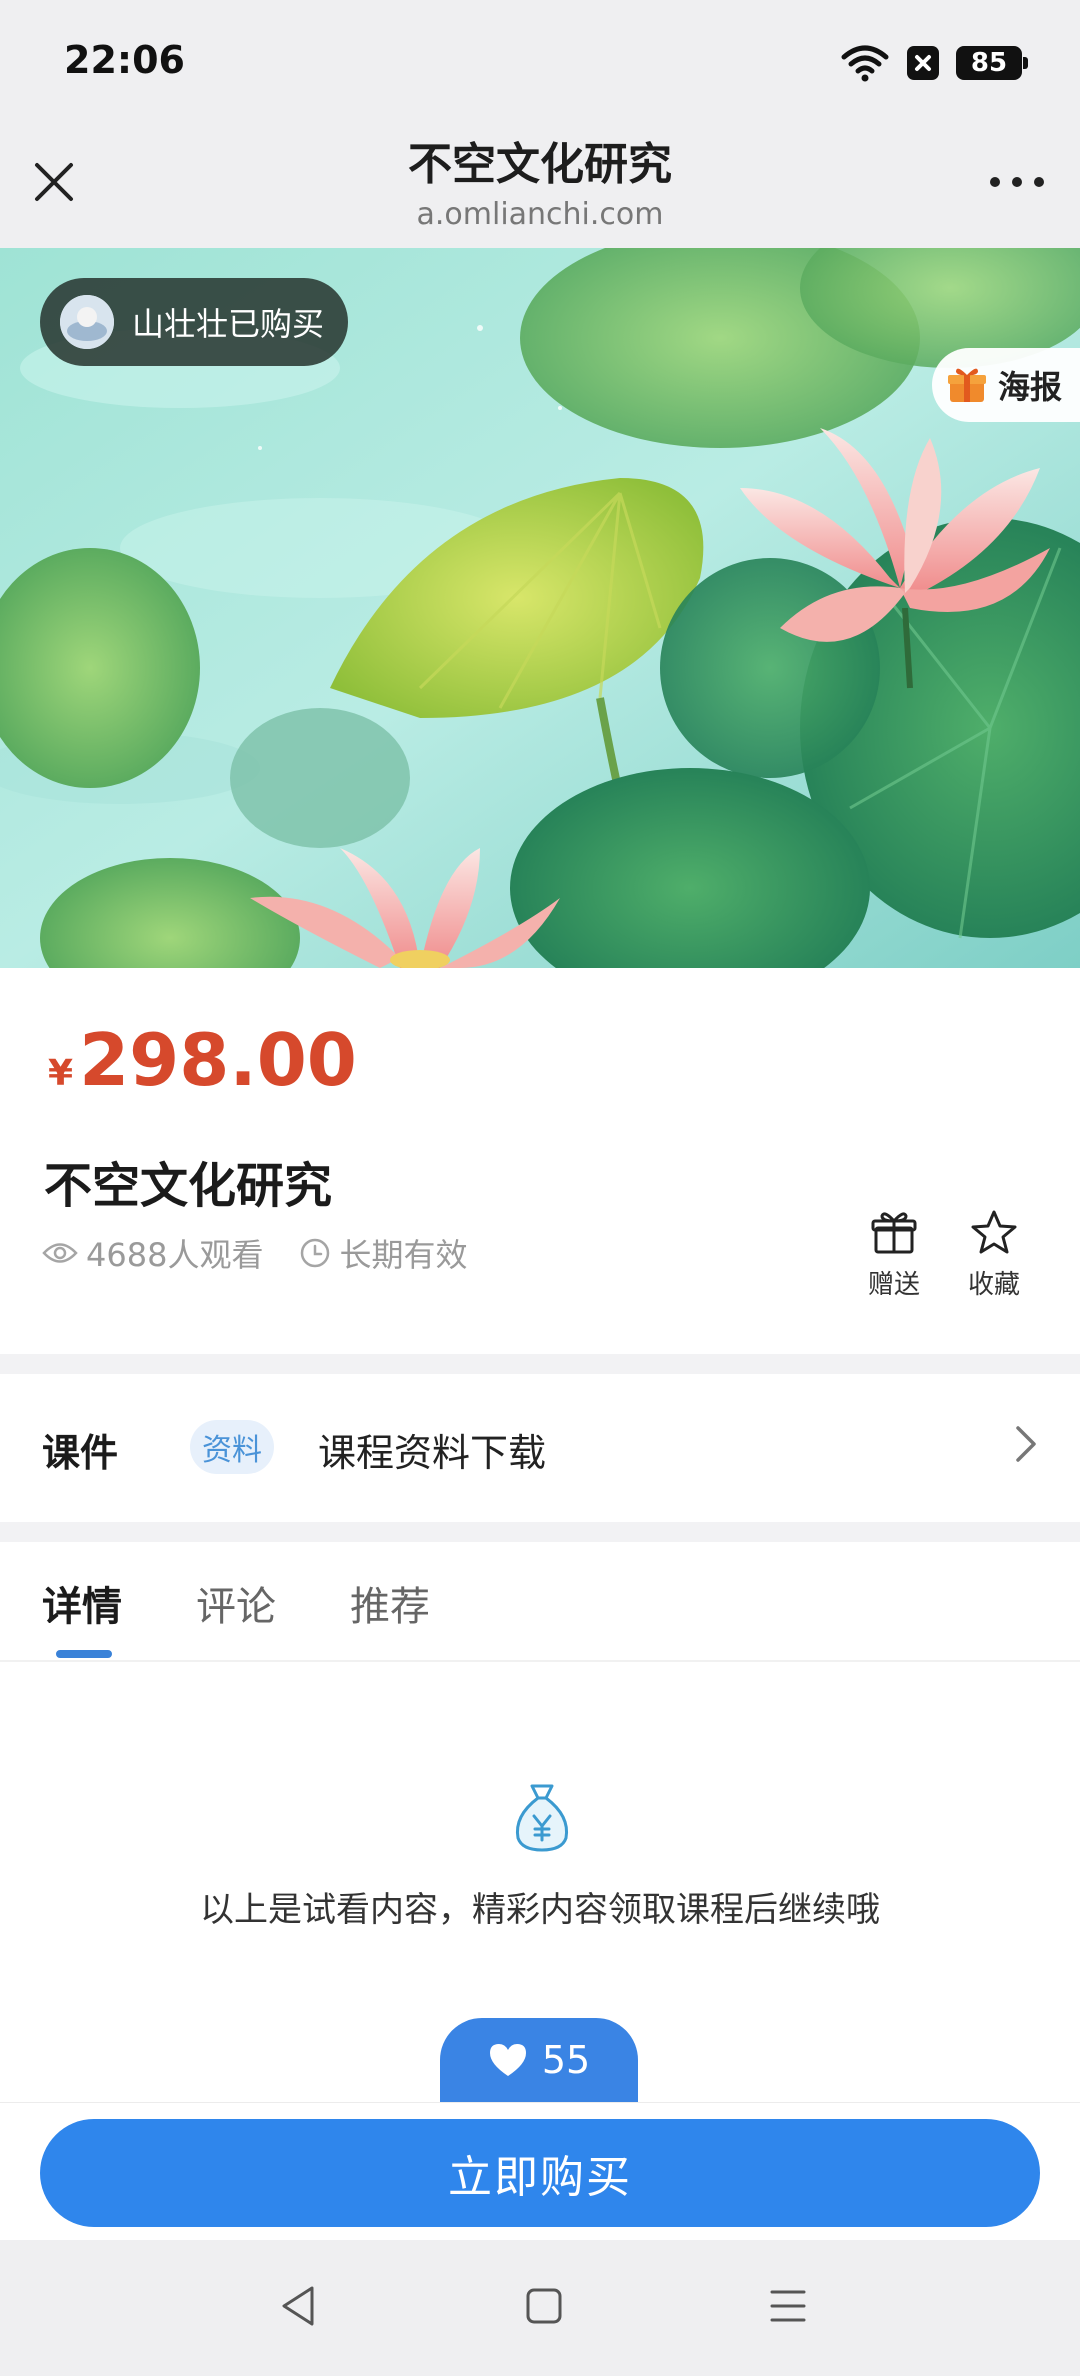 Image resolution: width=1080 pixels, height=2376 pixels. I want to click on view-count-text: 4688人观看, so click(175, 1255).